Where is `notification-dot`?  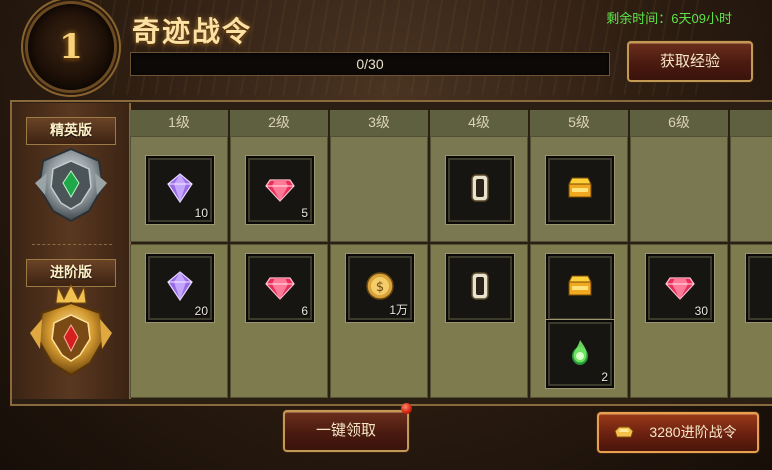
notification-dot is located at coordinates (406, 408).